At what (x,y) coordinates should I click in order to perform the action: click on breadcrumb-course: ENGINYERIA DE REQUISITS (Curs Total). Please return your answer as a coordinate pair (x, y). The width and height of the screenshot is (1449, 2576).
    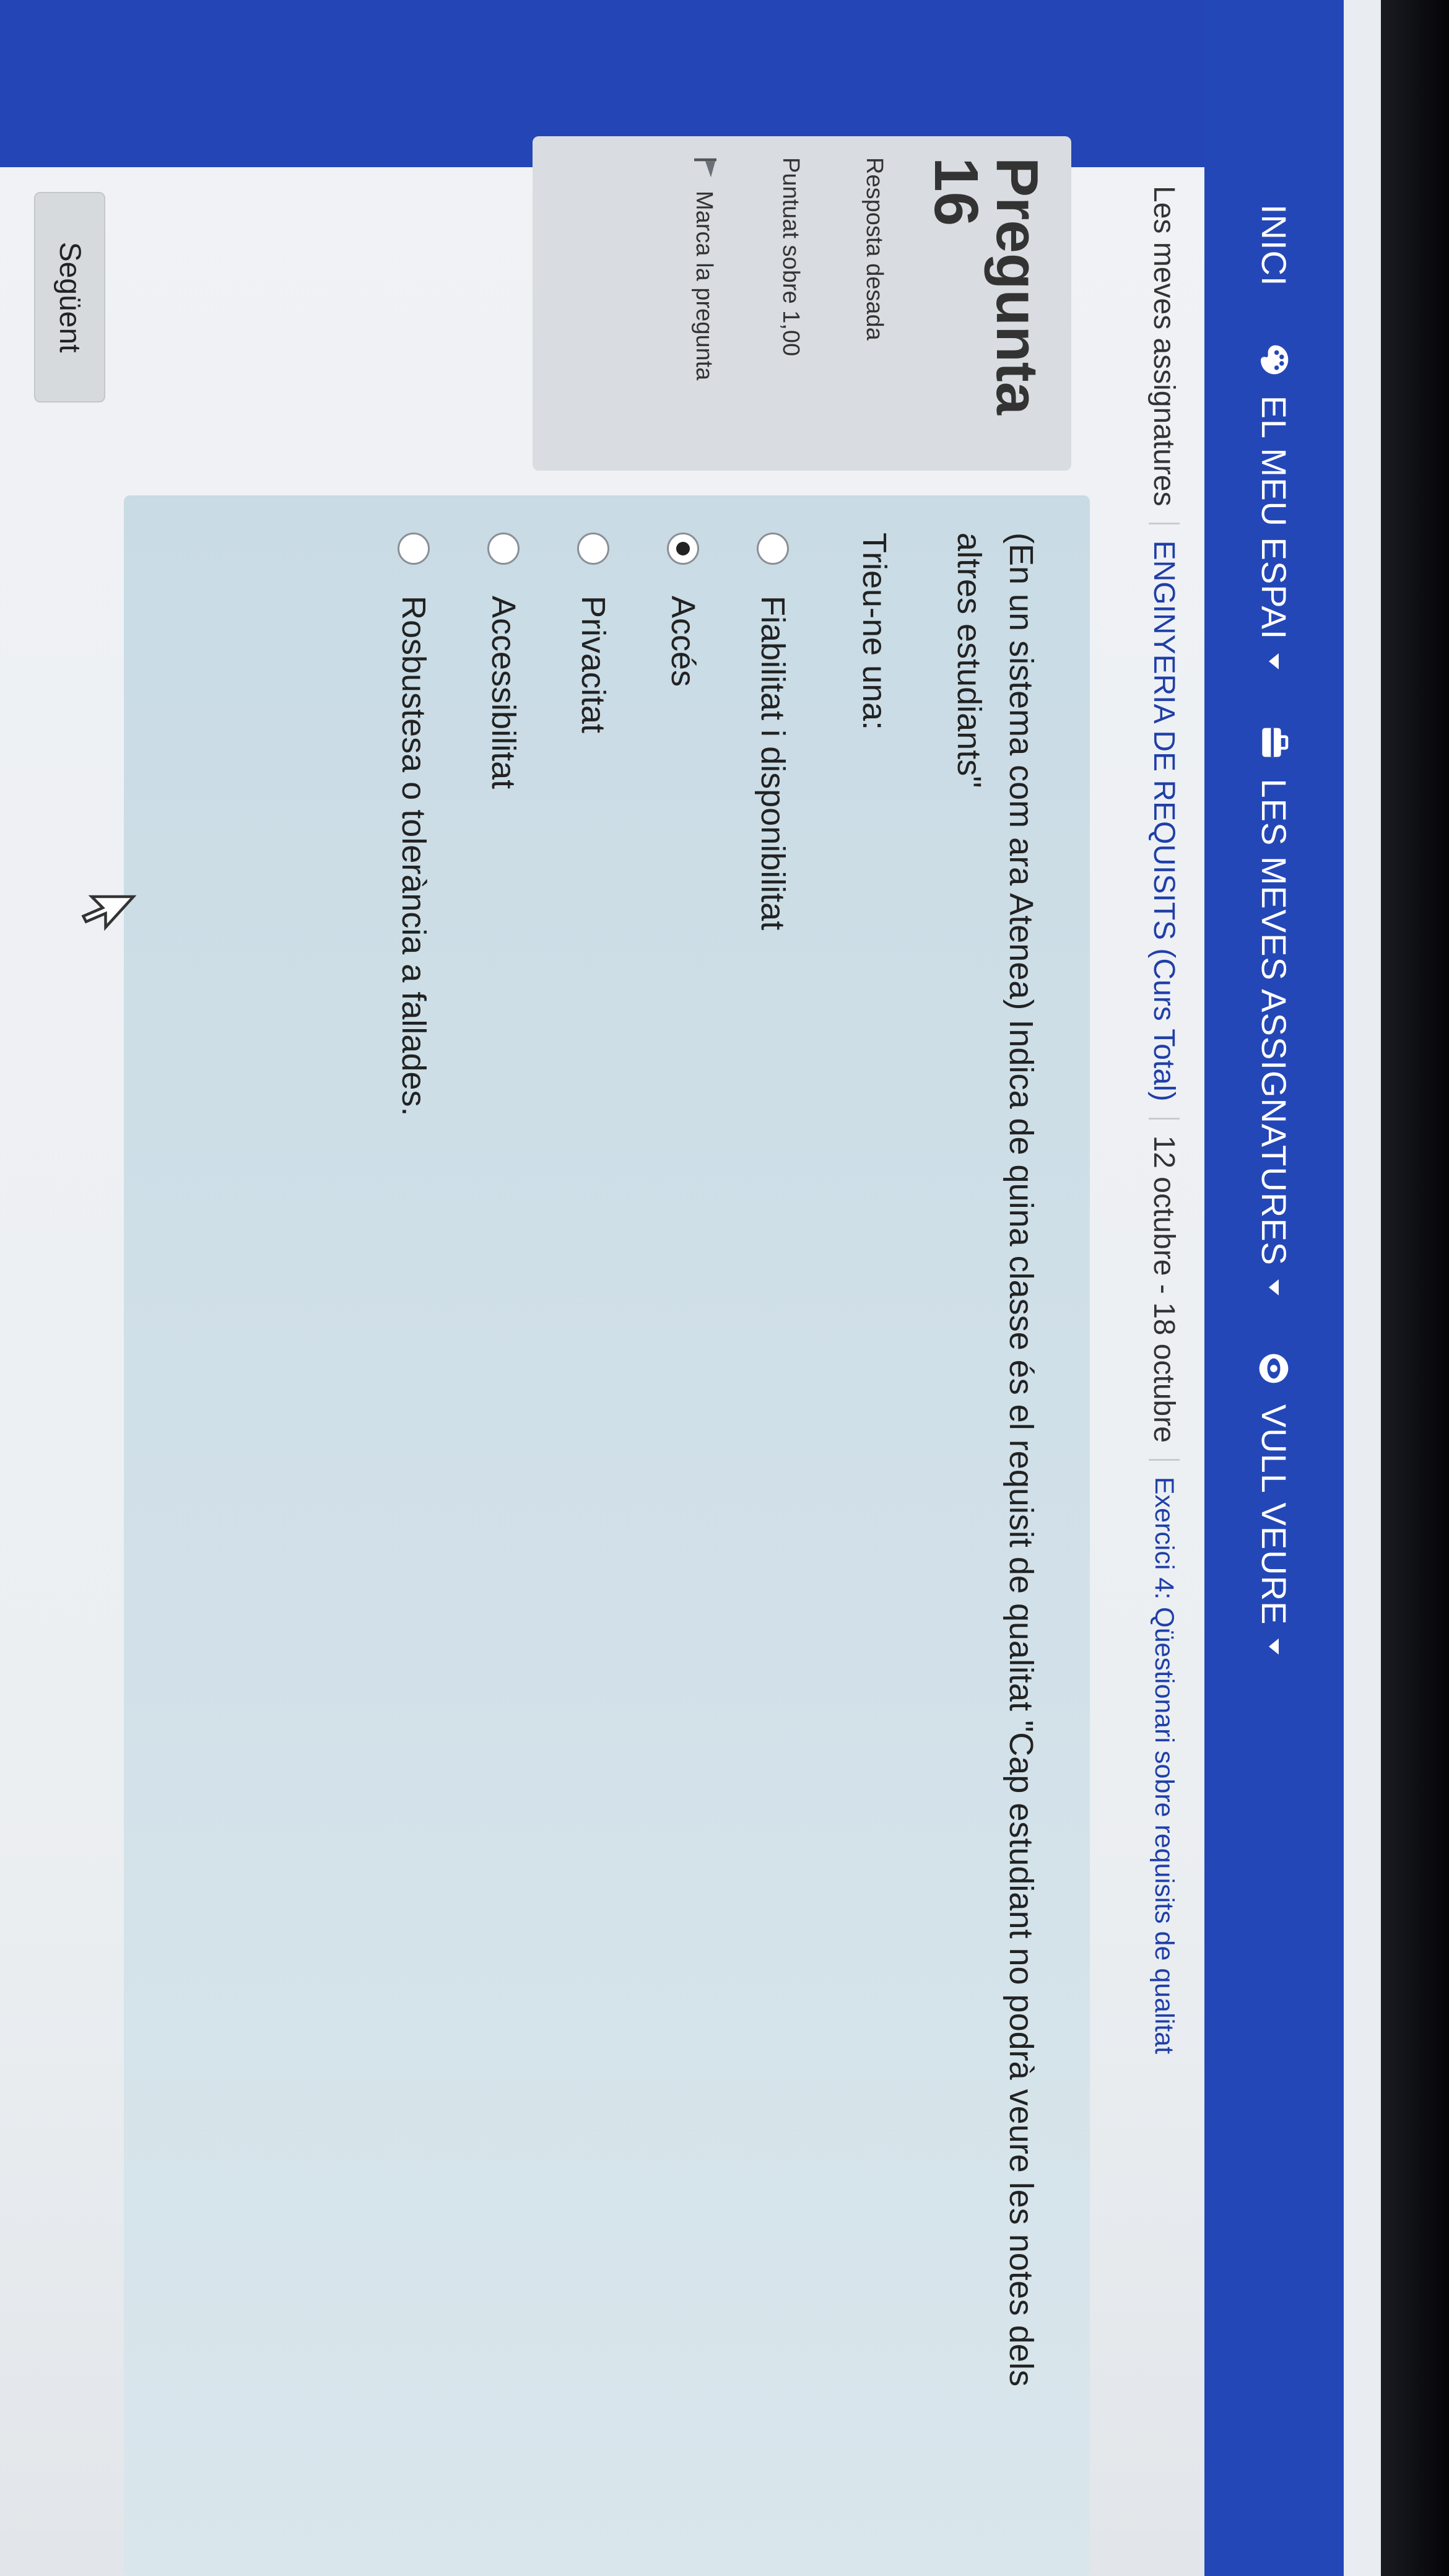
    Looking at the image, I should click on (1164, 822).